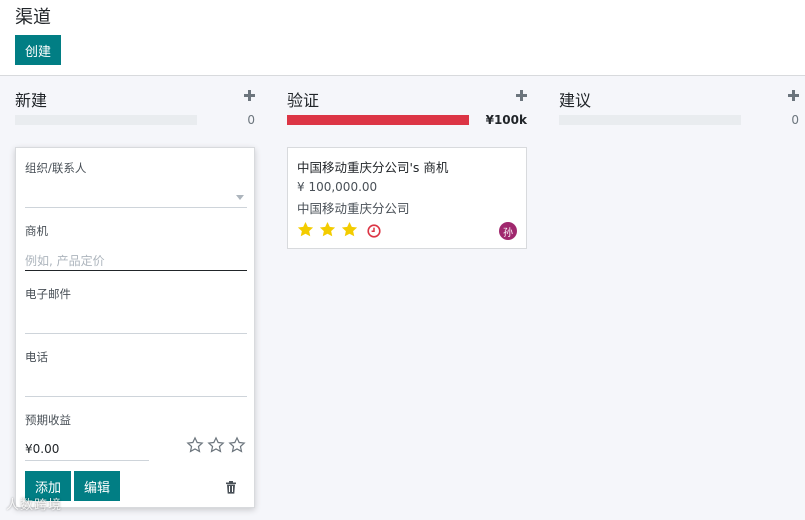  What do you see at coordinates (97, 486) in the screenshot?
I see `edit-button: 编辑` at bounding box center [97, 486].